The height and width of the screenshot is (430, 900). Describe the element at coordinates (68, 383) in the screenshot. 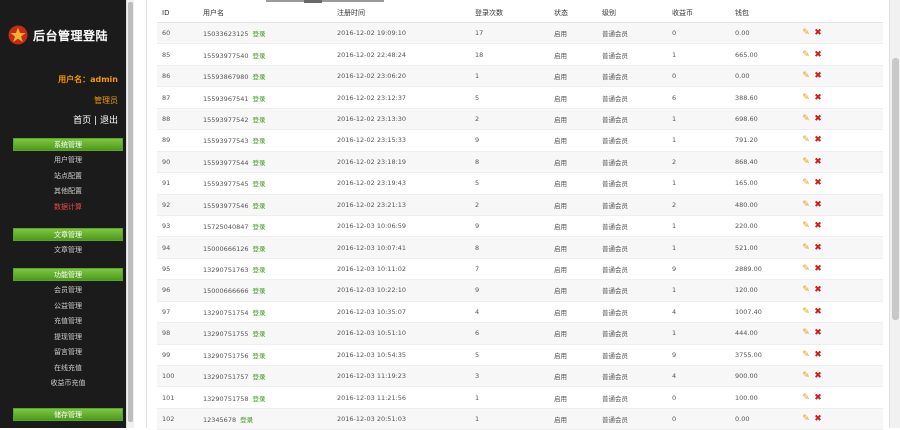

I see `sidebar-item: 收益币充值` at that location.